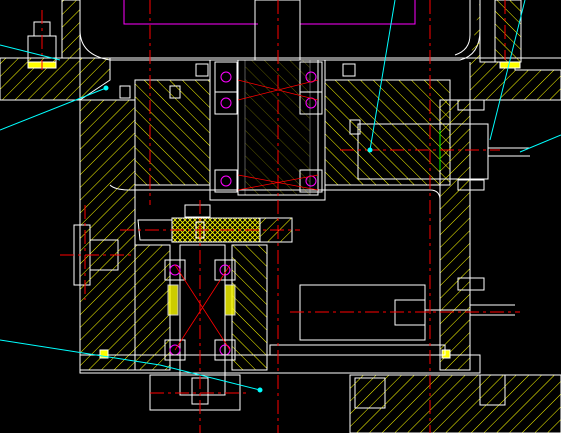  What do you see at coordinates (407, 309) in the screenshot?
I see `lower-cylinder` at bounding box center [407, 309].